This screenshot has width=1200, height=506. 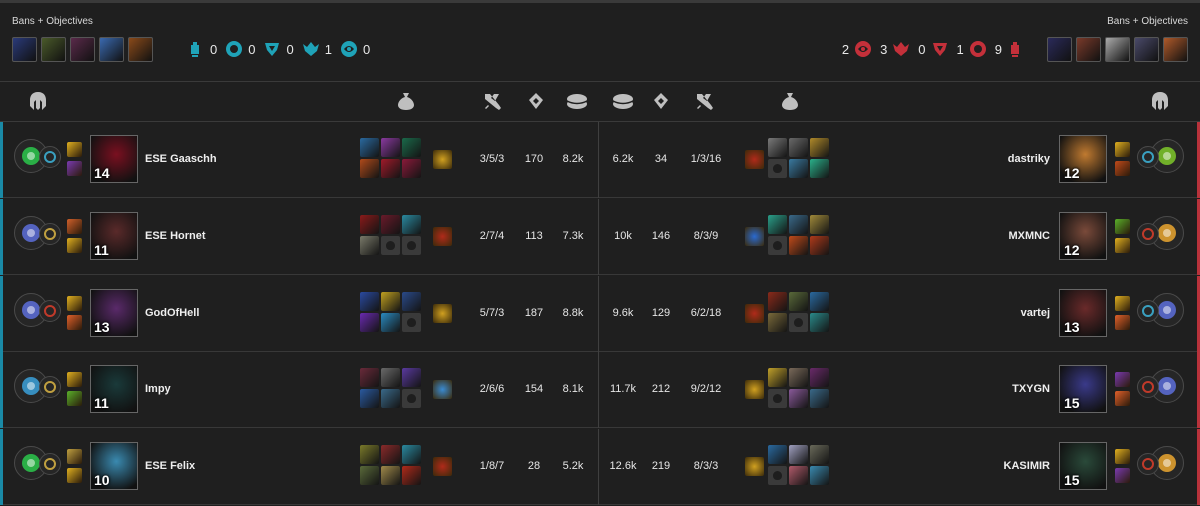 I want to click on player-name: ESE Gaaschh, so click(x=181, y=159).